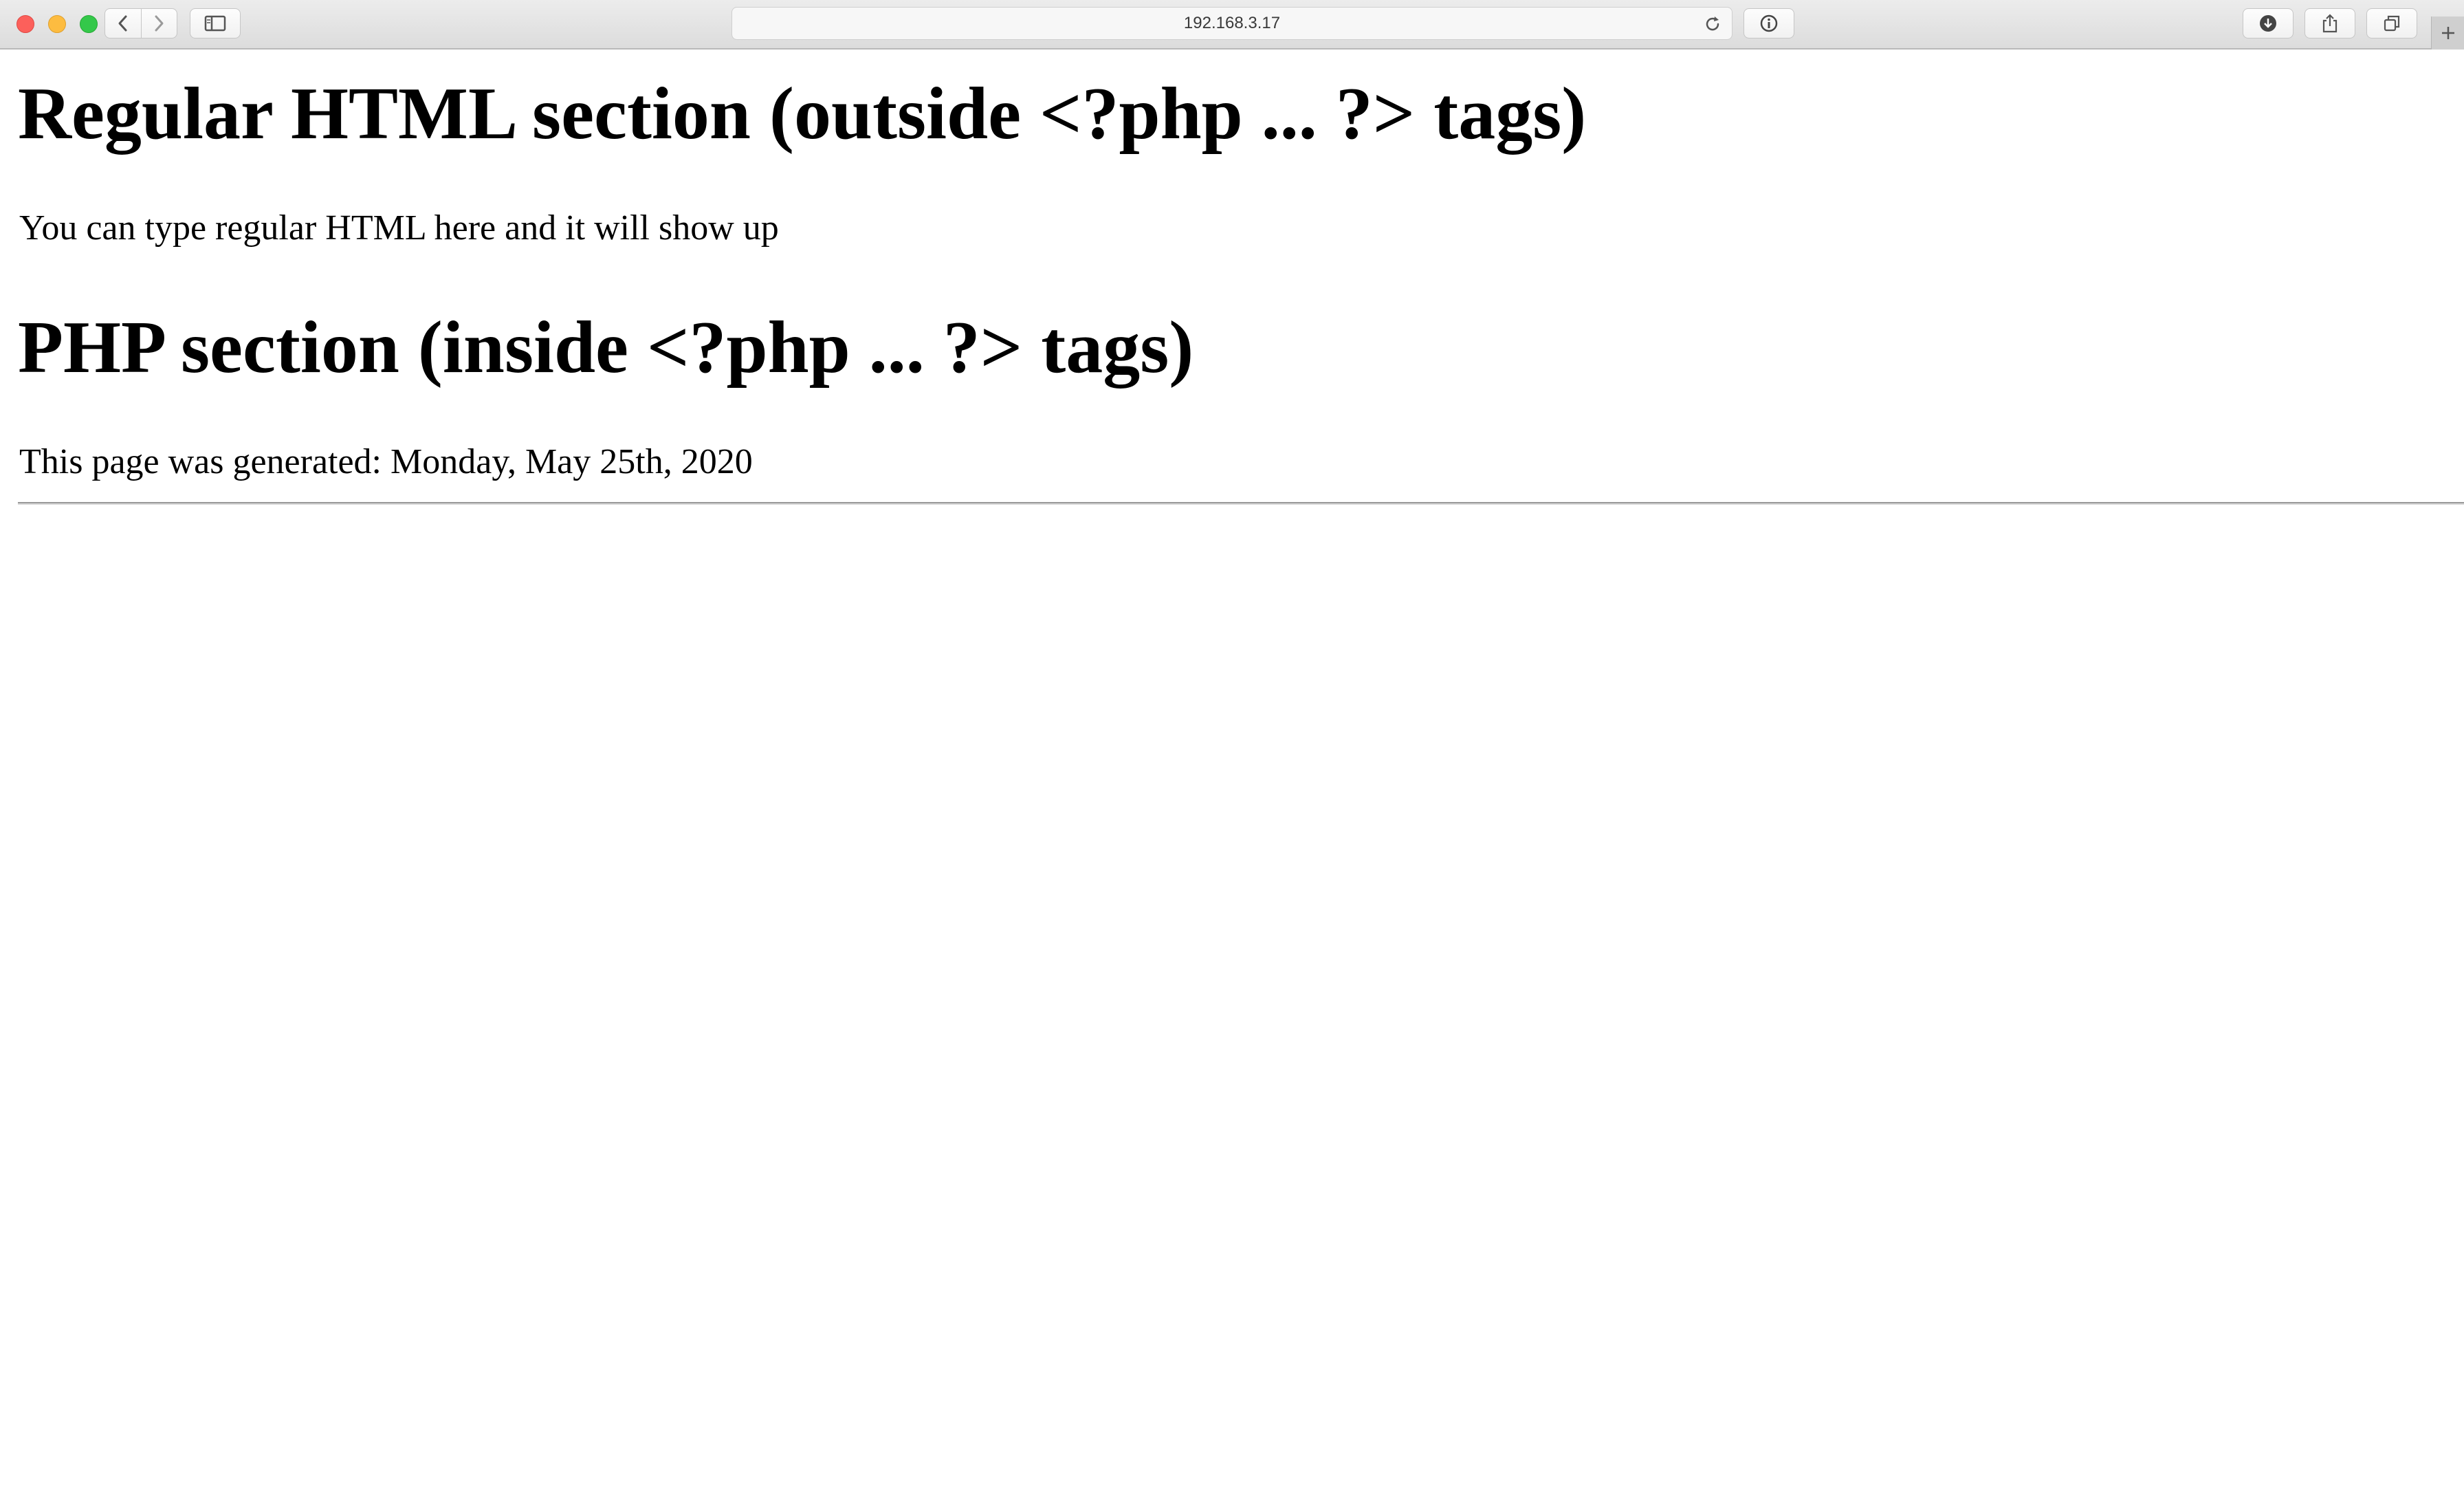 This screenshot has width=2464, height=1506. I want to click on forward-button, so click(158, 23).